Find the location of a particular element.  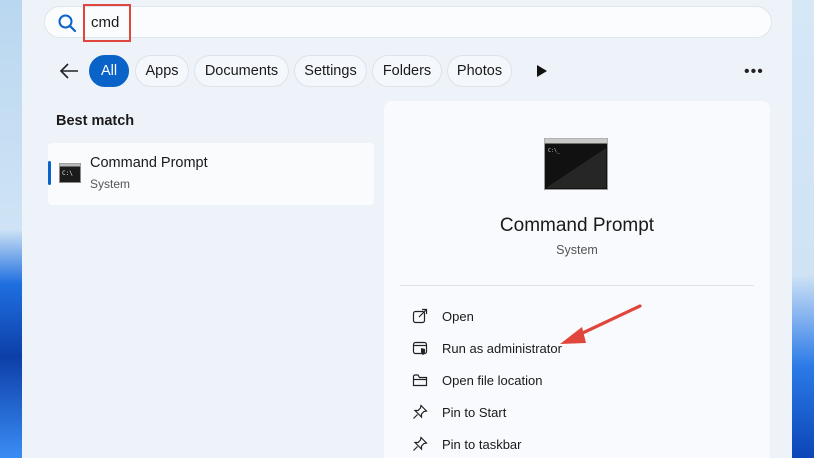

open-external-icon is located at coordinates (420, 316).